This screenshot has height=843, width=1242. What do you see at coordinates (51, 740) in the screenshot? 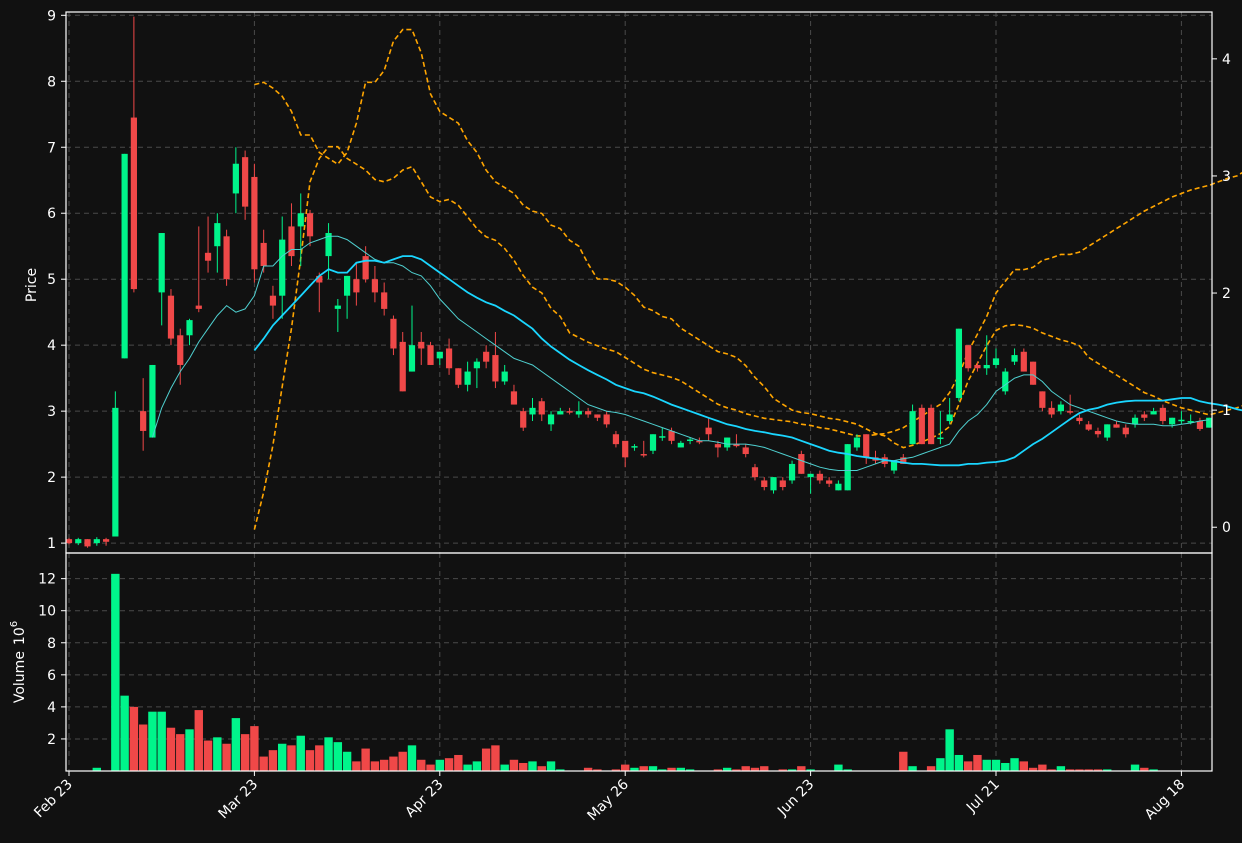
I see `volume-tick-label: 2` at bounding box center [51, 740].